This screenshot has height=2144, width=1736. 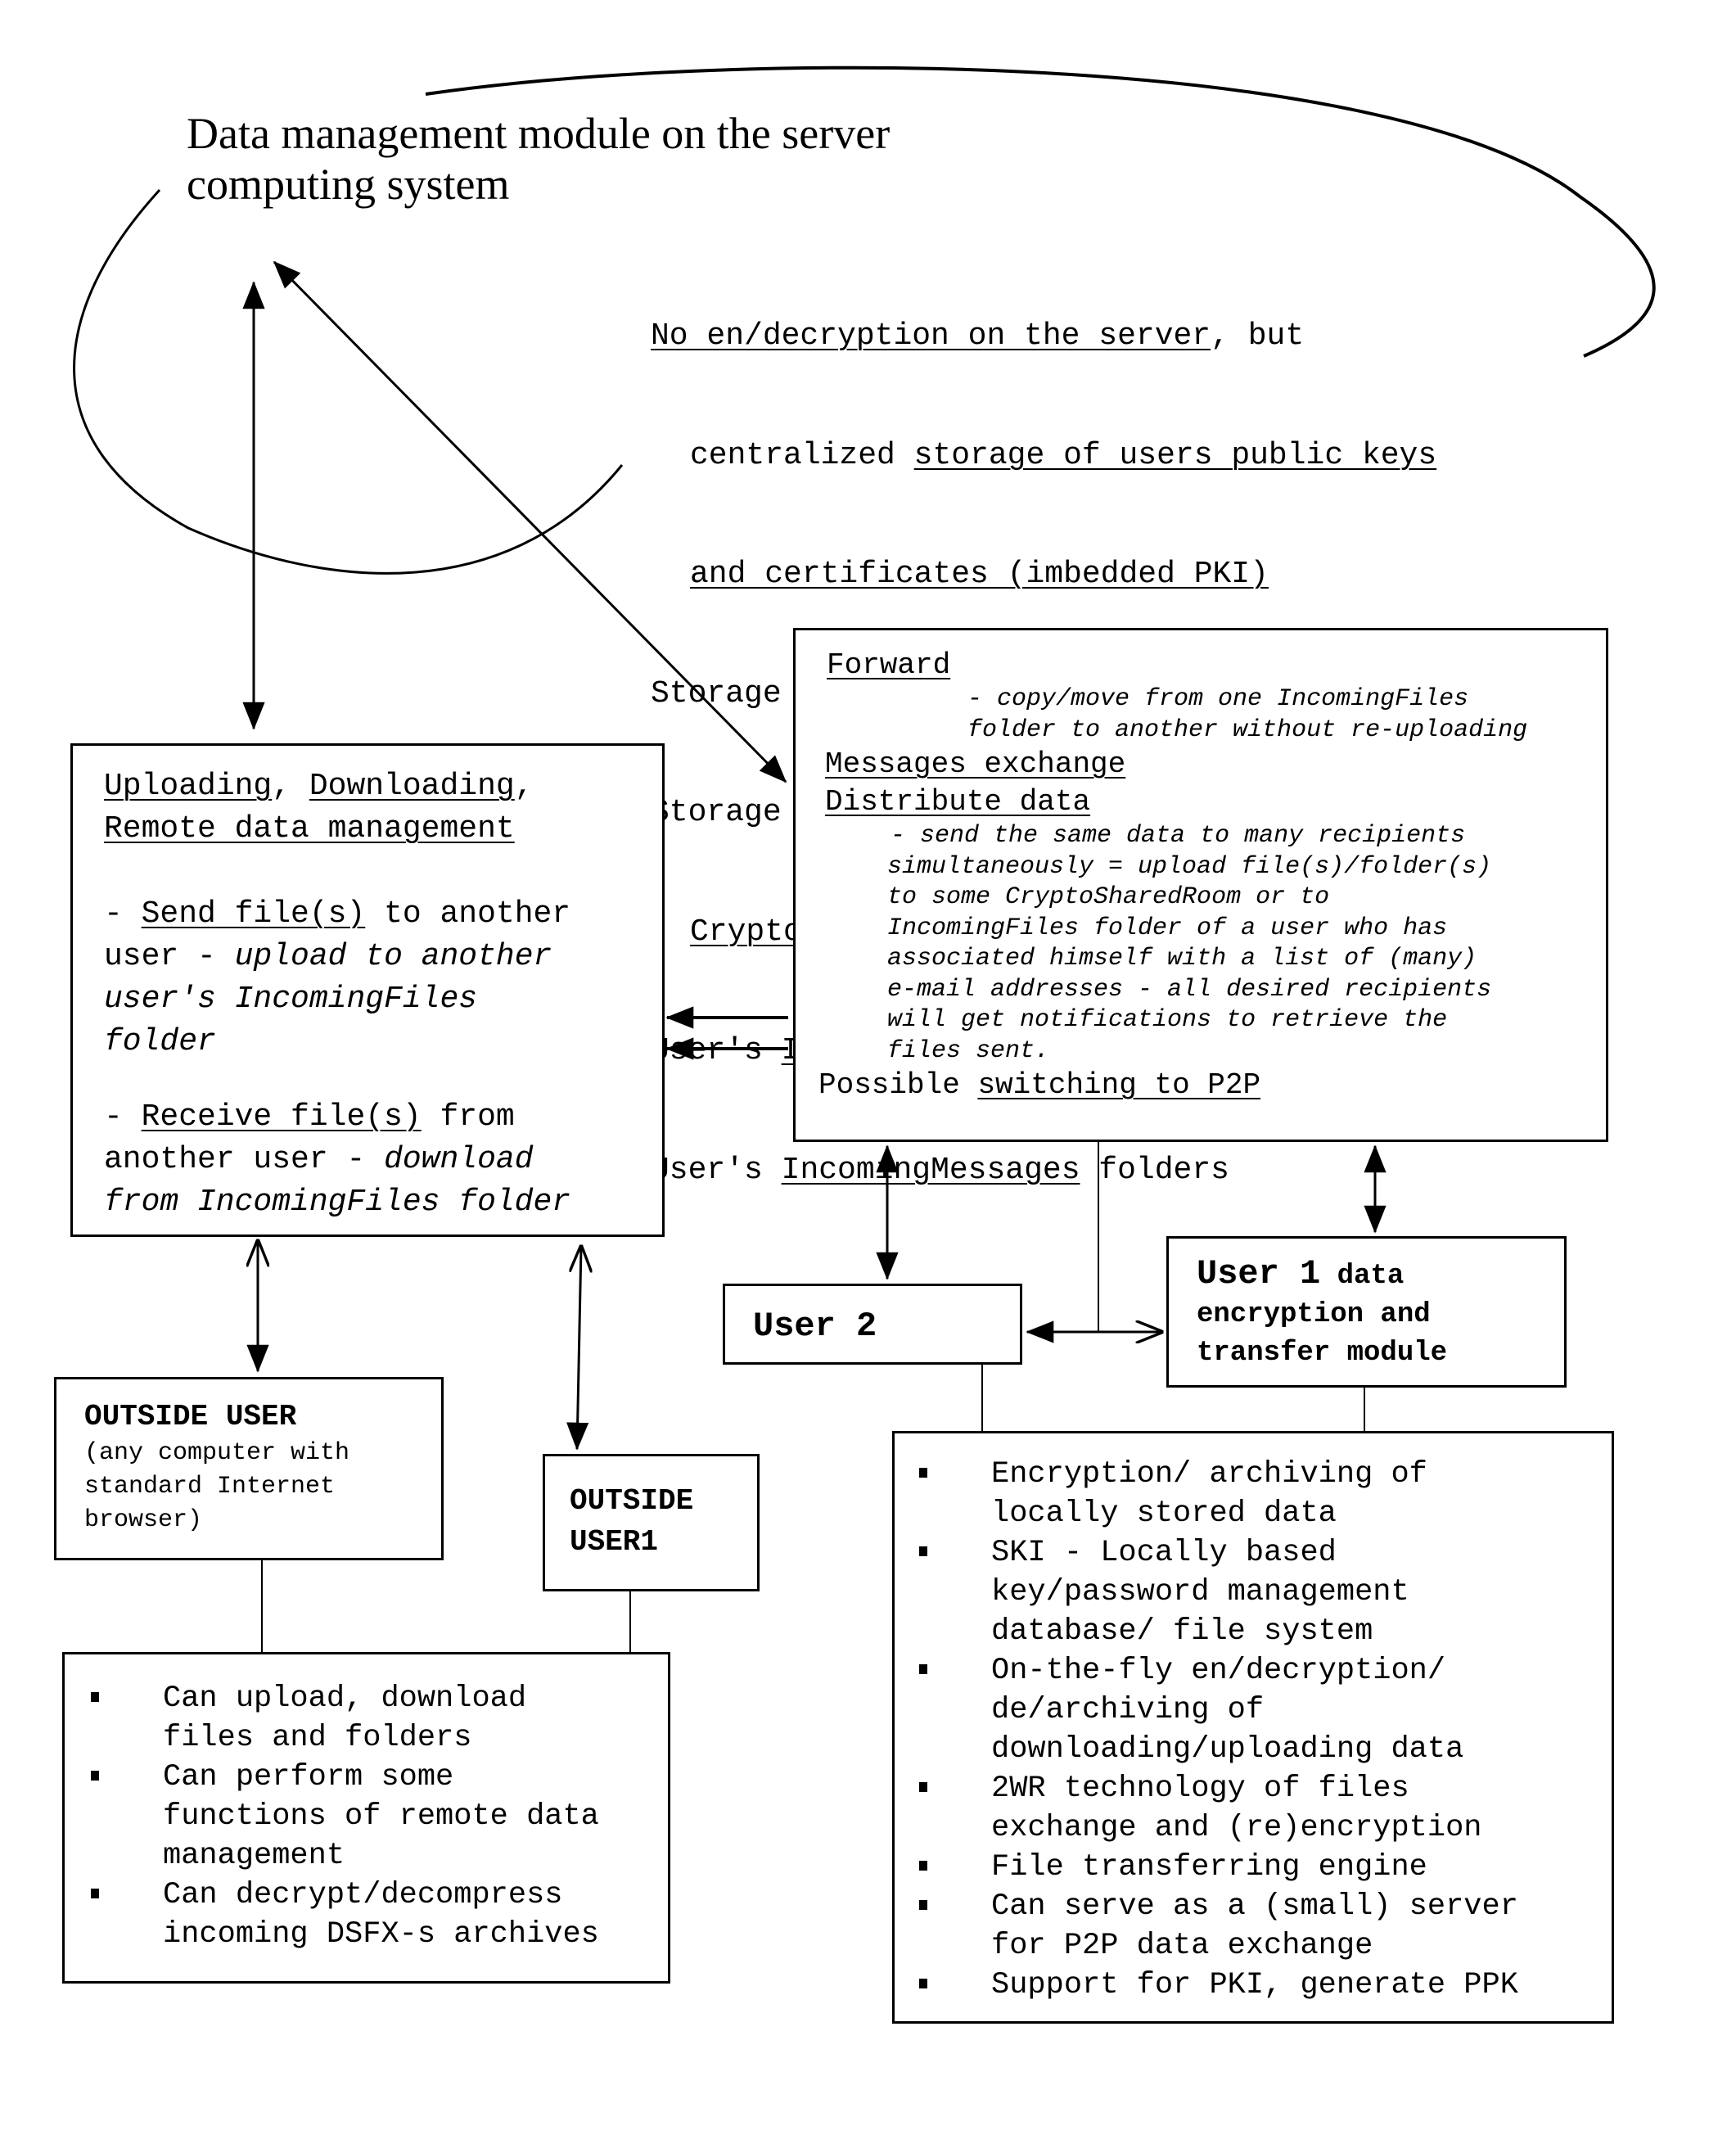 What do you see at coordinates (1063, 455) in the screenshot?
I see `server-feature: centralized storage of users public keys` at bounding box center [1063, 455].